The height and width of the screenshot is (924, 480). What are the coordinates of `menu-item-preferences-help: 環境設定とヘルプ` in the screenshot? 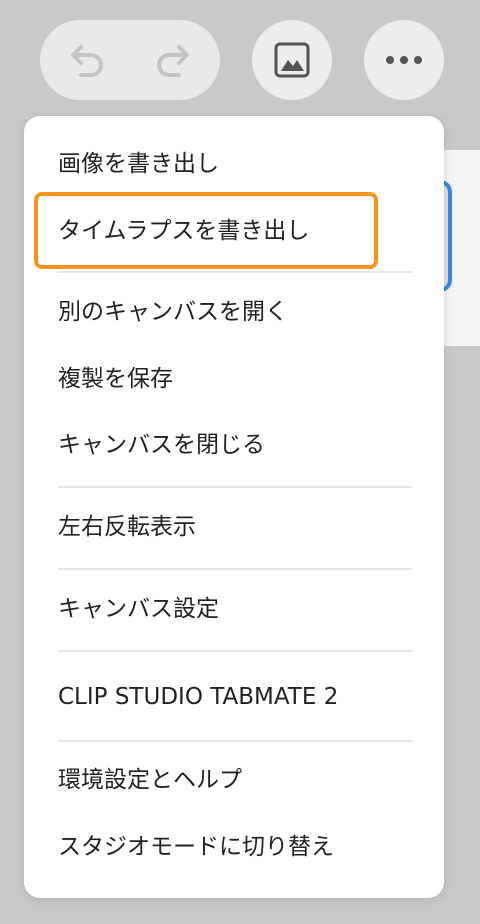 It's located at (150, 780).